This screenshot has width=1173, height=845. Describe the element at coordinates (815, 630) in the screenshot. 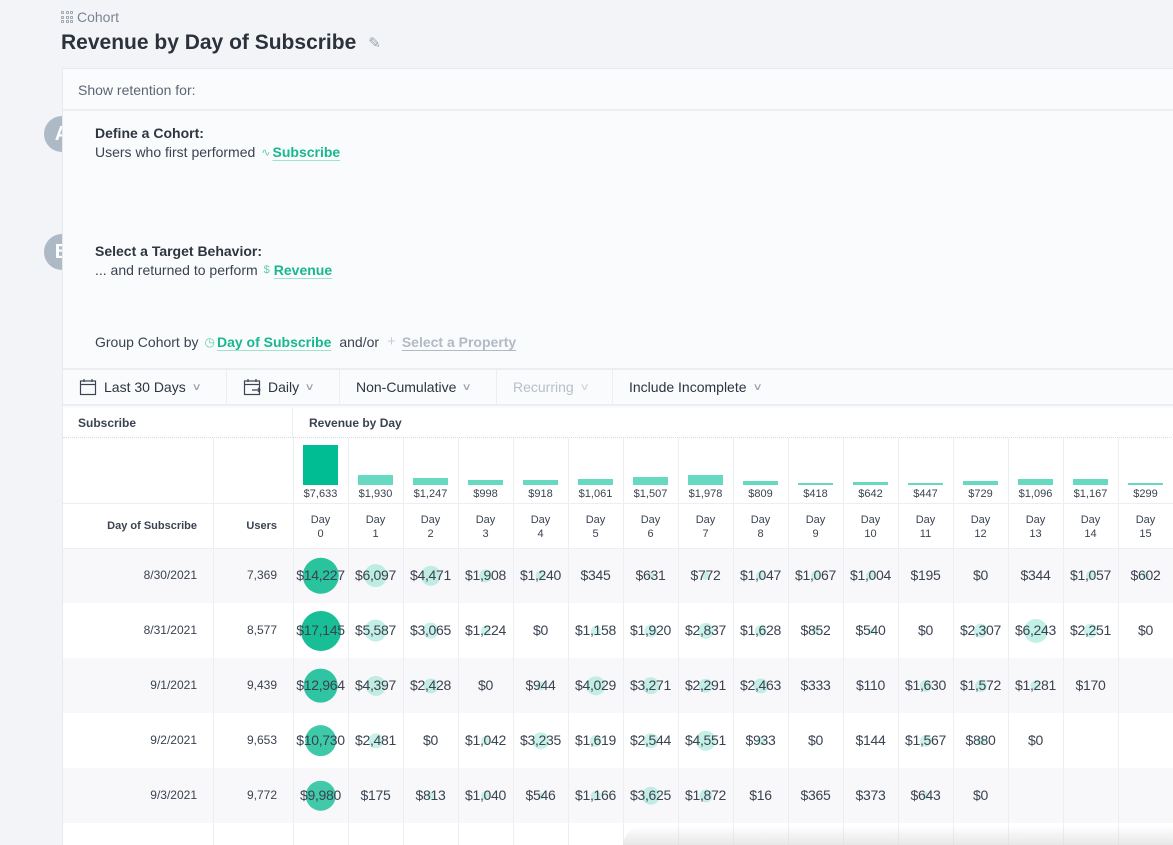

I see `revenue-cell: $852` at that location.